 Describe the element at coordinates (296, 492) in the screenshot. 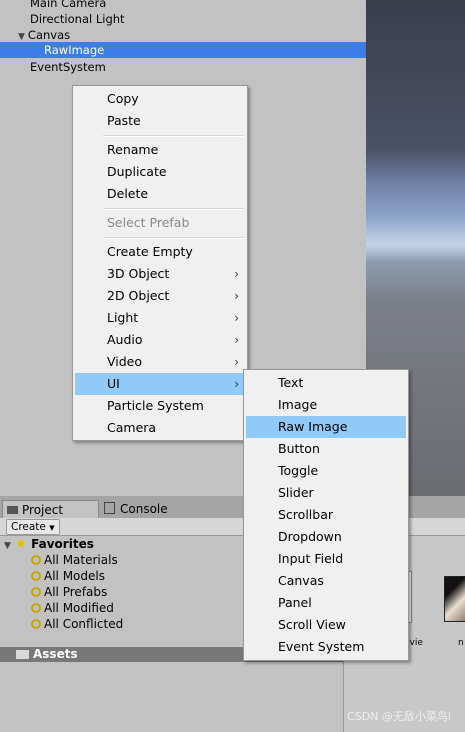

I see `menu-item-label: Slider` at that location.